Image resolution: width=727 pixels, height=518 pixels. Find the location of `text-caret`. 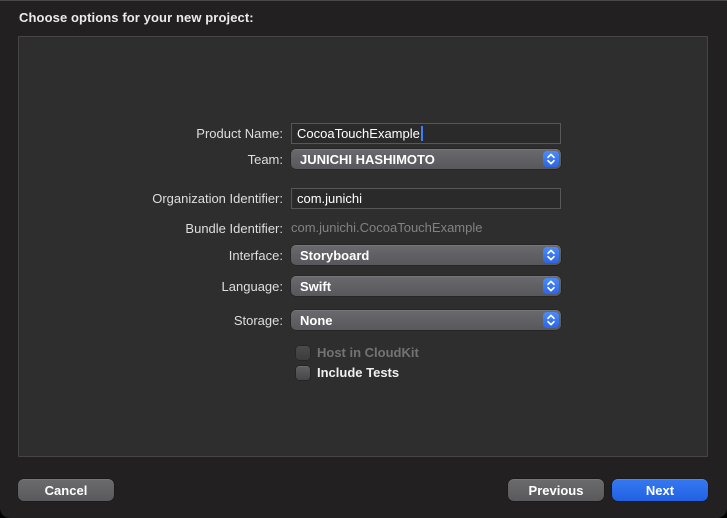

text-caret is located at coordinates (421, 133).